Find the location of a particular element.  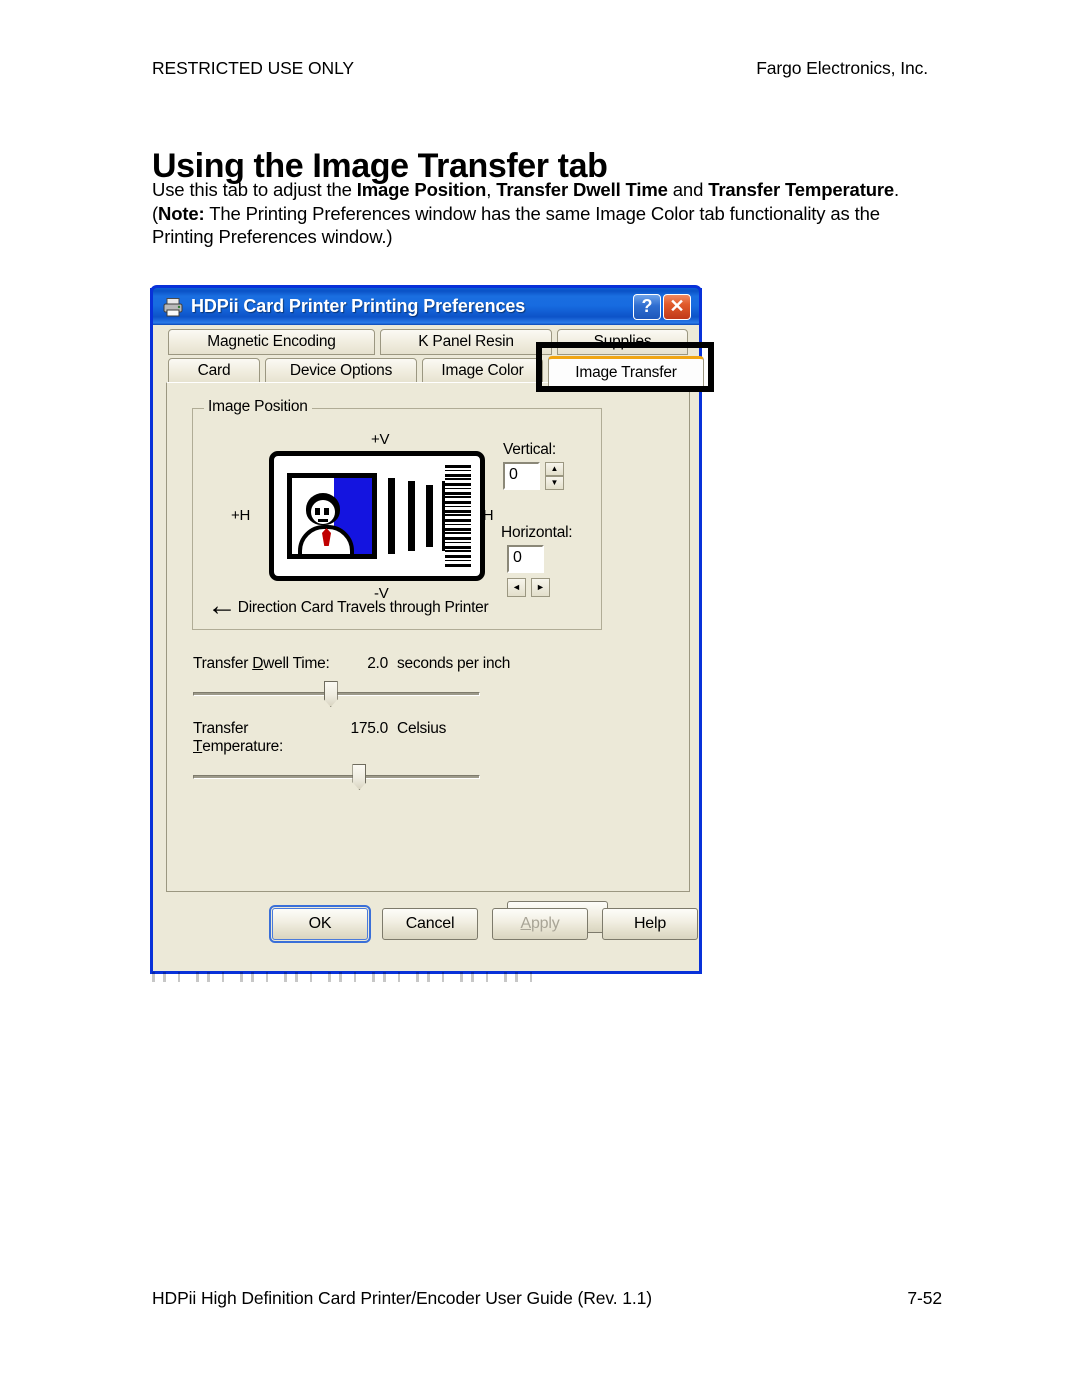

dwell-time-unit: seconds per inch is located at coordinates (454, 663).